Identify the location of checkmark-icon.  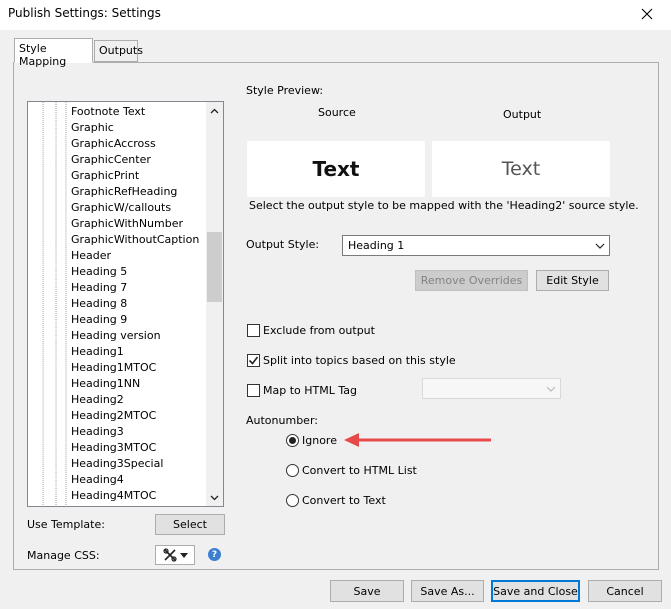
(253, 360).